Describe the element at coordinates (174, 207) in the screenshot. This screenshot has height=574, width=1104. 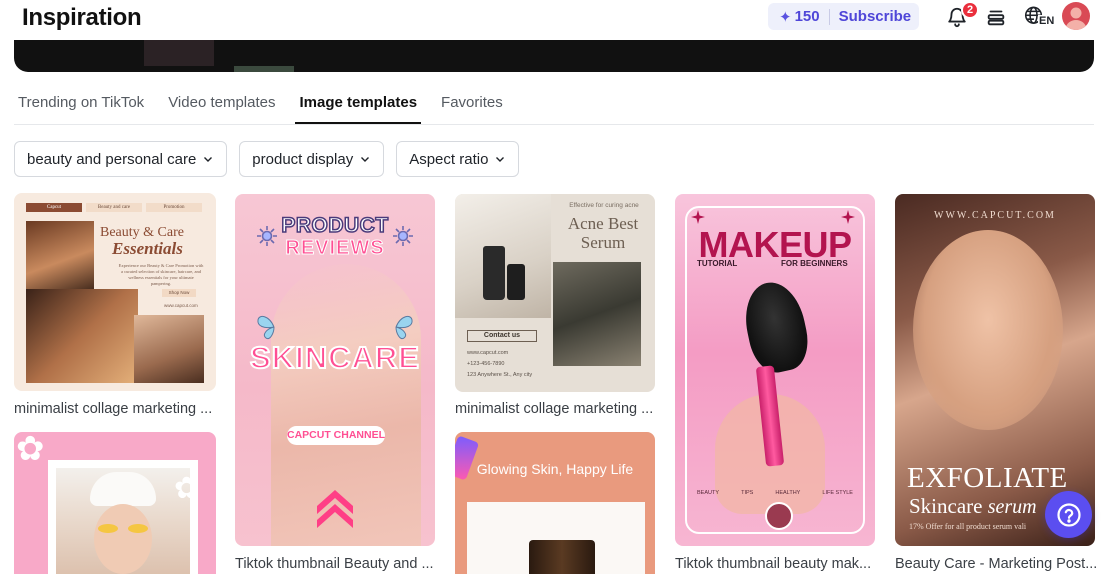
I see `template-nav-item: Promotion` at that location.